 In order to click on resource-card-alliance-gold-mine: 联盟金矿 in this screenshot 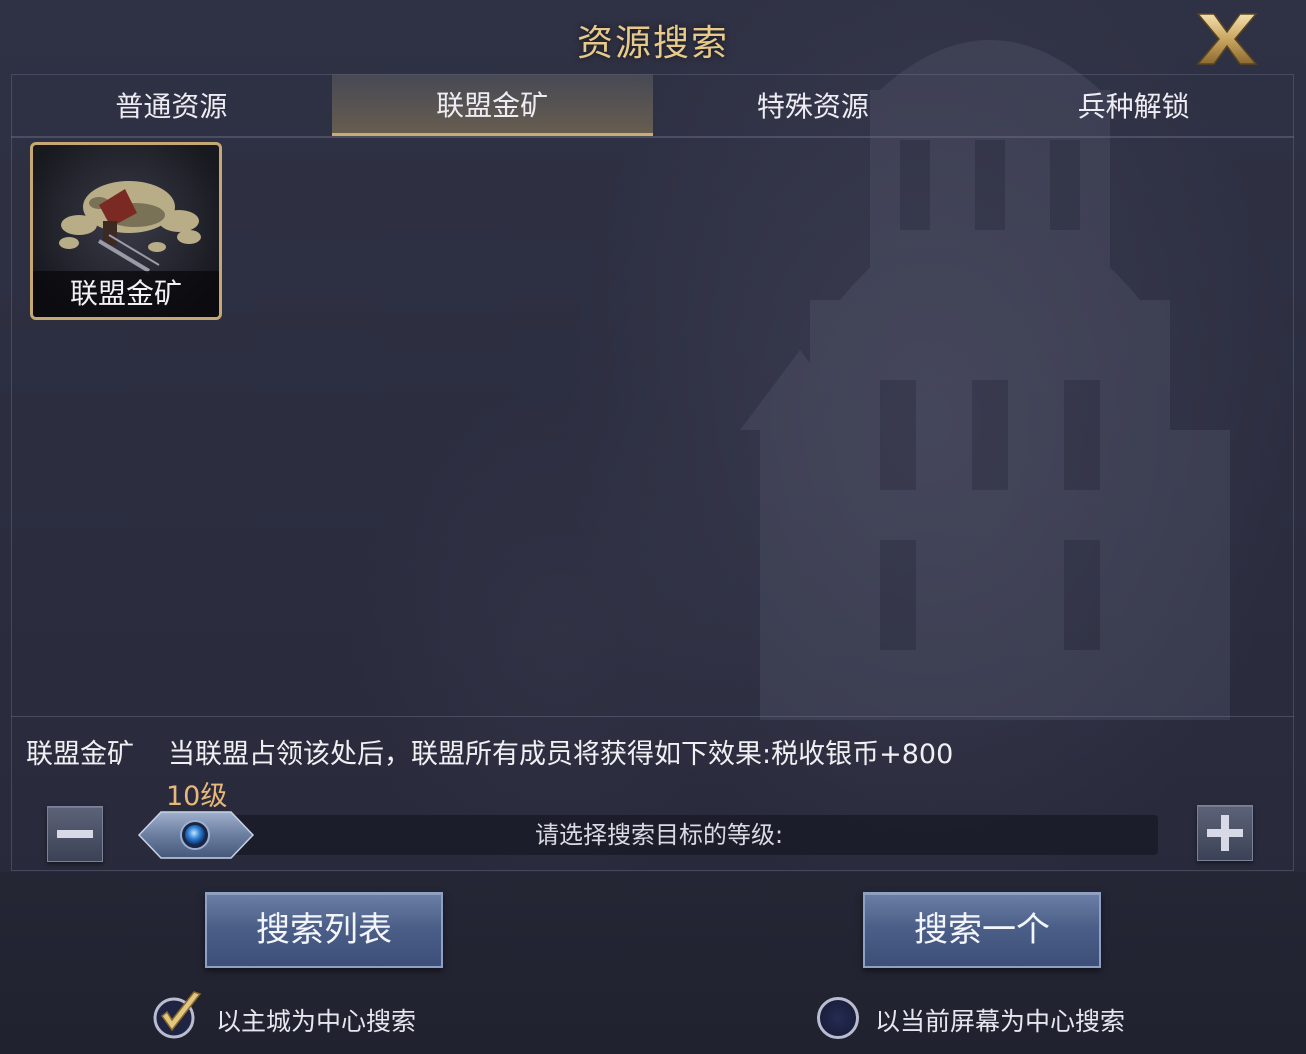, I will do `click(126, 231)`.